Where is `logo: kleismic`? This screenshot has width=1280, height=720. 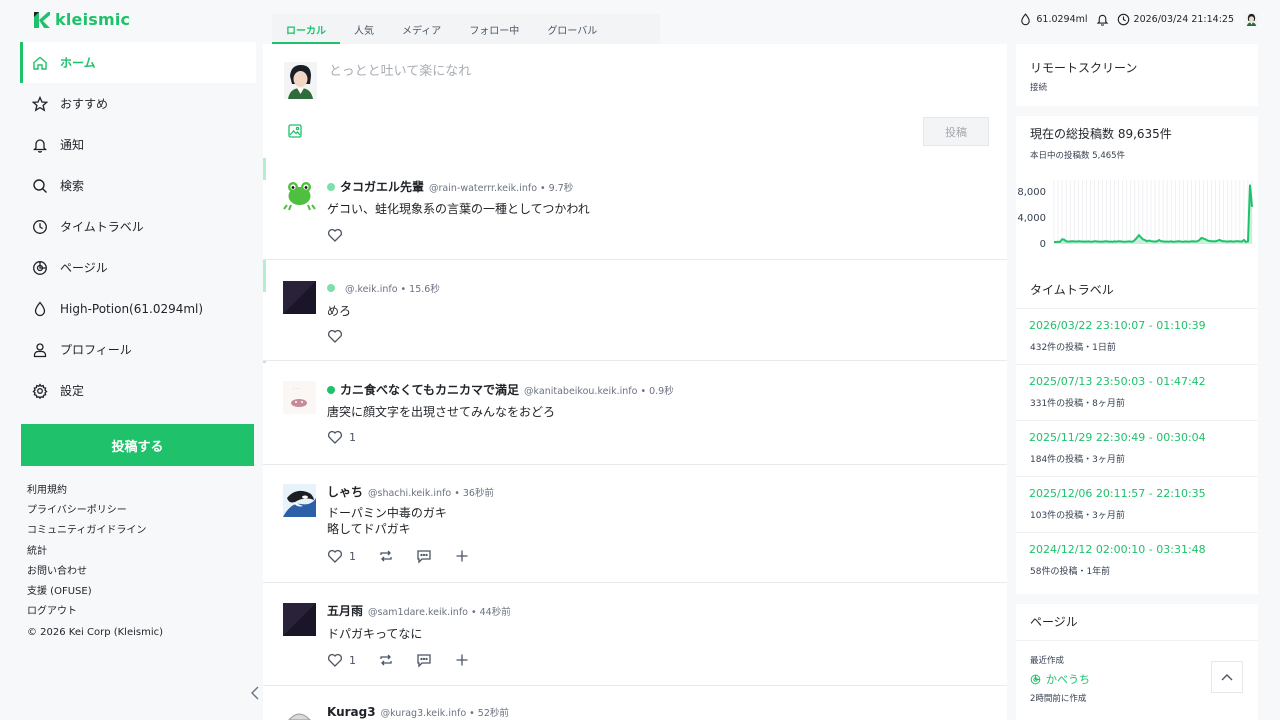
logo: kleismic is located at coordinates (81, 19).